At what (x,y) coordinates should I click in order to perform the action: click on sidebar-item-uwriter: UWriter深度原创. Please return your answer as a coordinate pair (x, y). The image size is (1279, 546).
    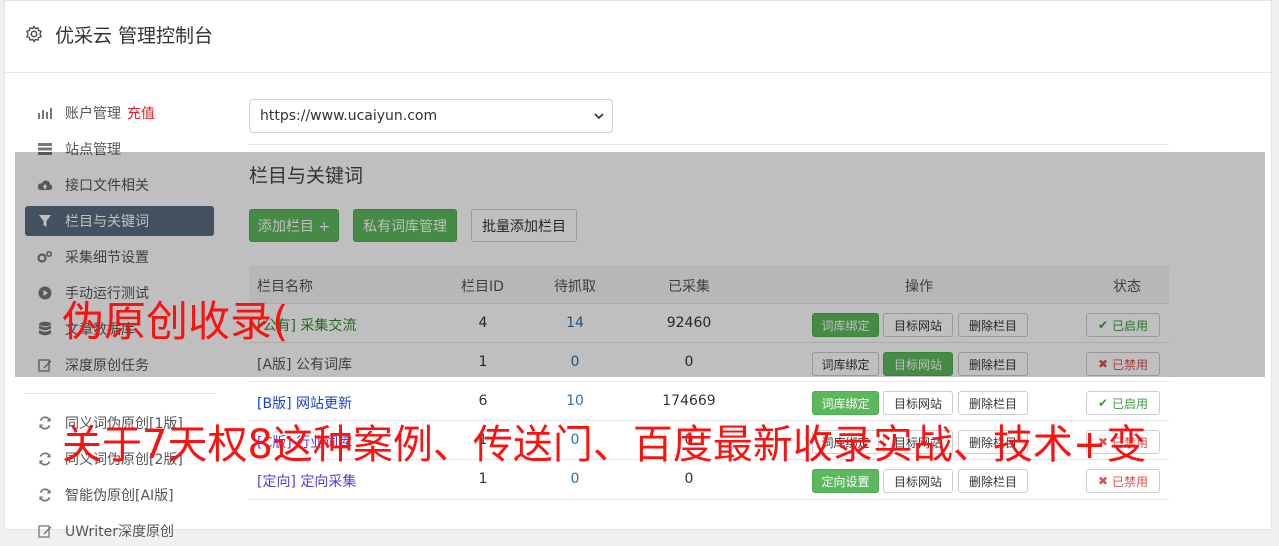
    Looking at the image, I should click on (119, 531).